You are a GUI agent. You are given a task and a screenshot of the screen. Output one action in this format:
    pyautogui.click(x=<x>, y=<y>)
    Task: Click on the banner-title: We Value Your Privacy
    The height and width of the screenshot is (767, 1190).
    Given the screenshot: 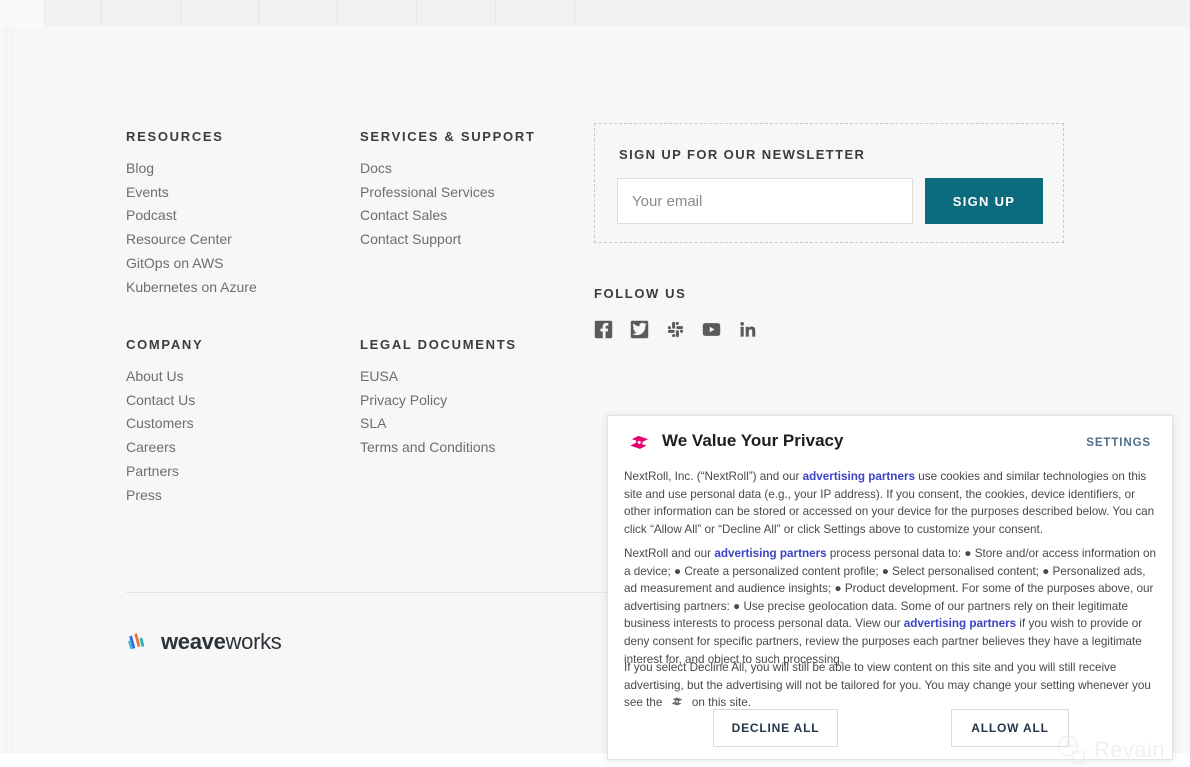 What is the action you would take?
    pyautogui.click(x=753, y=440)
    